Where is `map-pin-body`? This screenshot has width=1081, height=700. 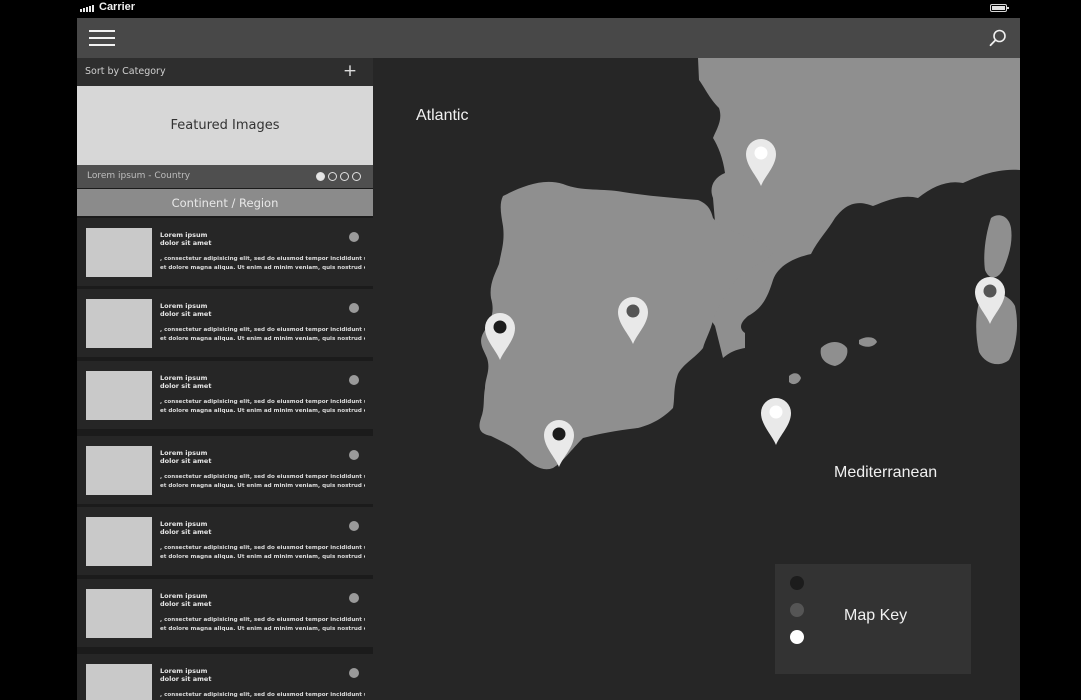 map-pin-body is located at coordinates (776, 421).